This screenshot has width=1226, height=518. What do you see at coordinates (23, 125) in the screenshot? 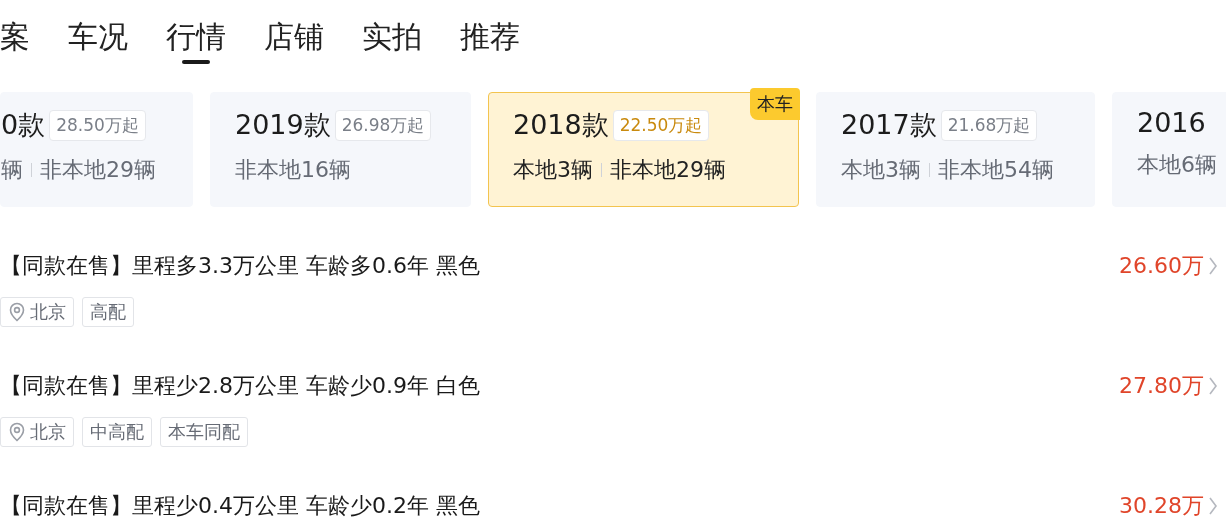
I see `year-label: 0款` at bounding box center [23, 125].